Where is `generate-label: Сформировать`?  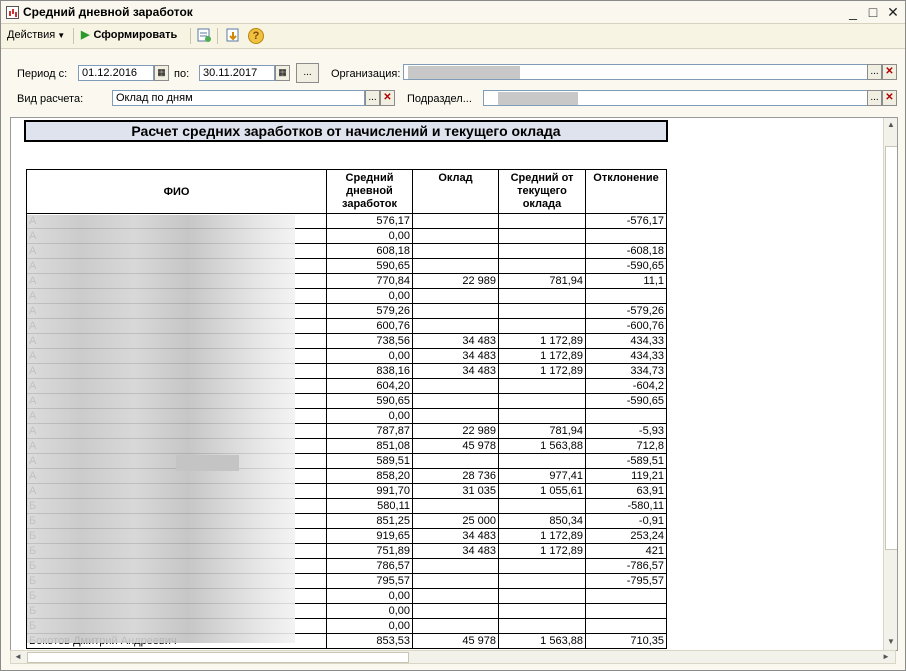 generate-label: Сформировать is located at coordinates (135, 35).